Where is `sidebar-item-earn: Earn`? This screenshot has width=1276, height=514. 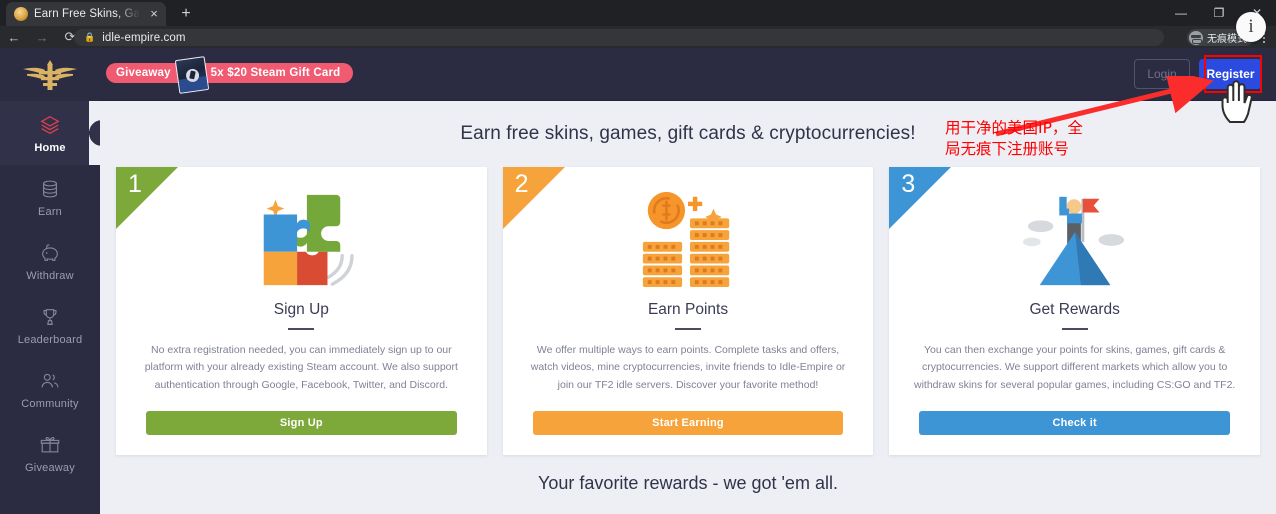 sidebar-item-earn: Earn is located at coordinates (50, 197).